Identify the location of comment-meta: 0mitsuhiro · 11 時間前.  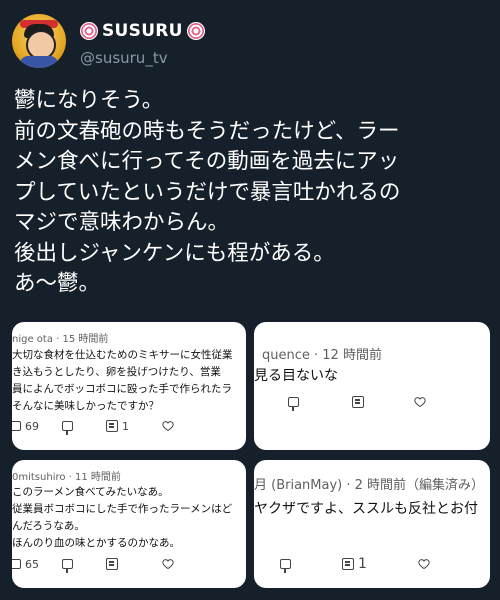
(66, 477).